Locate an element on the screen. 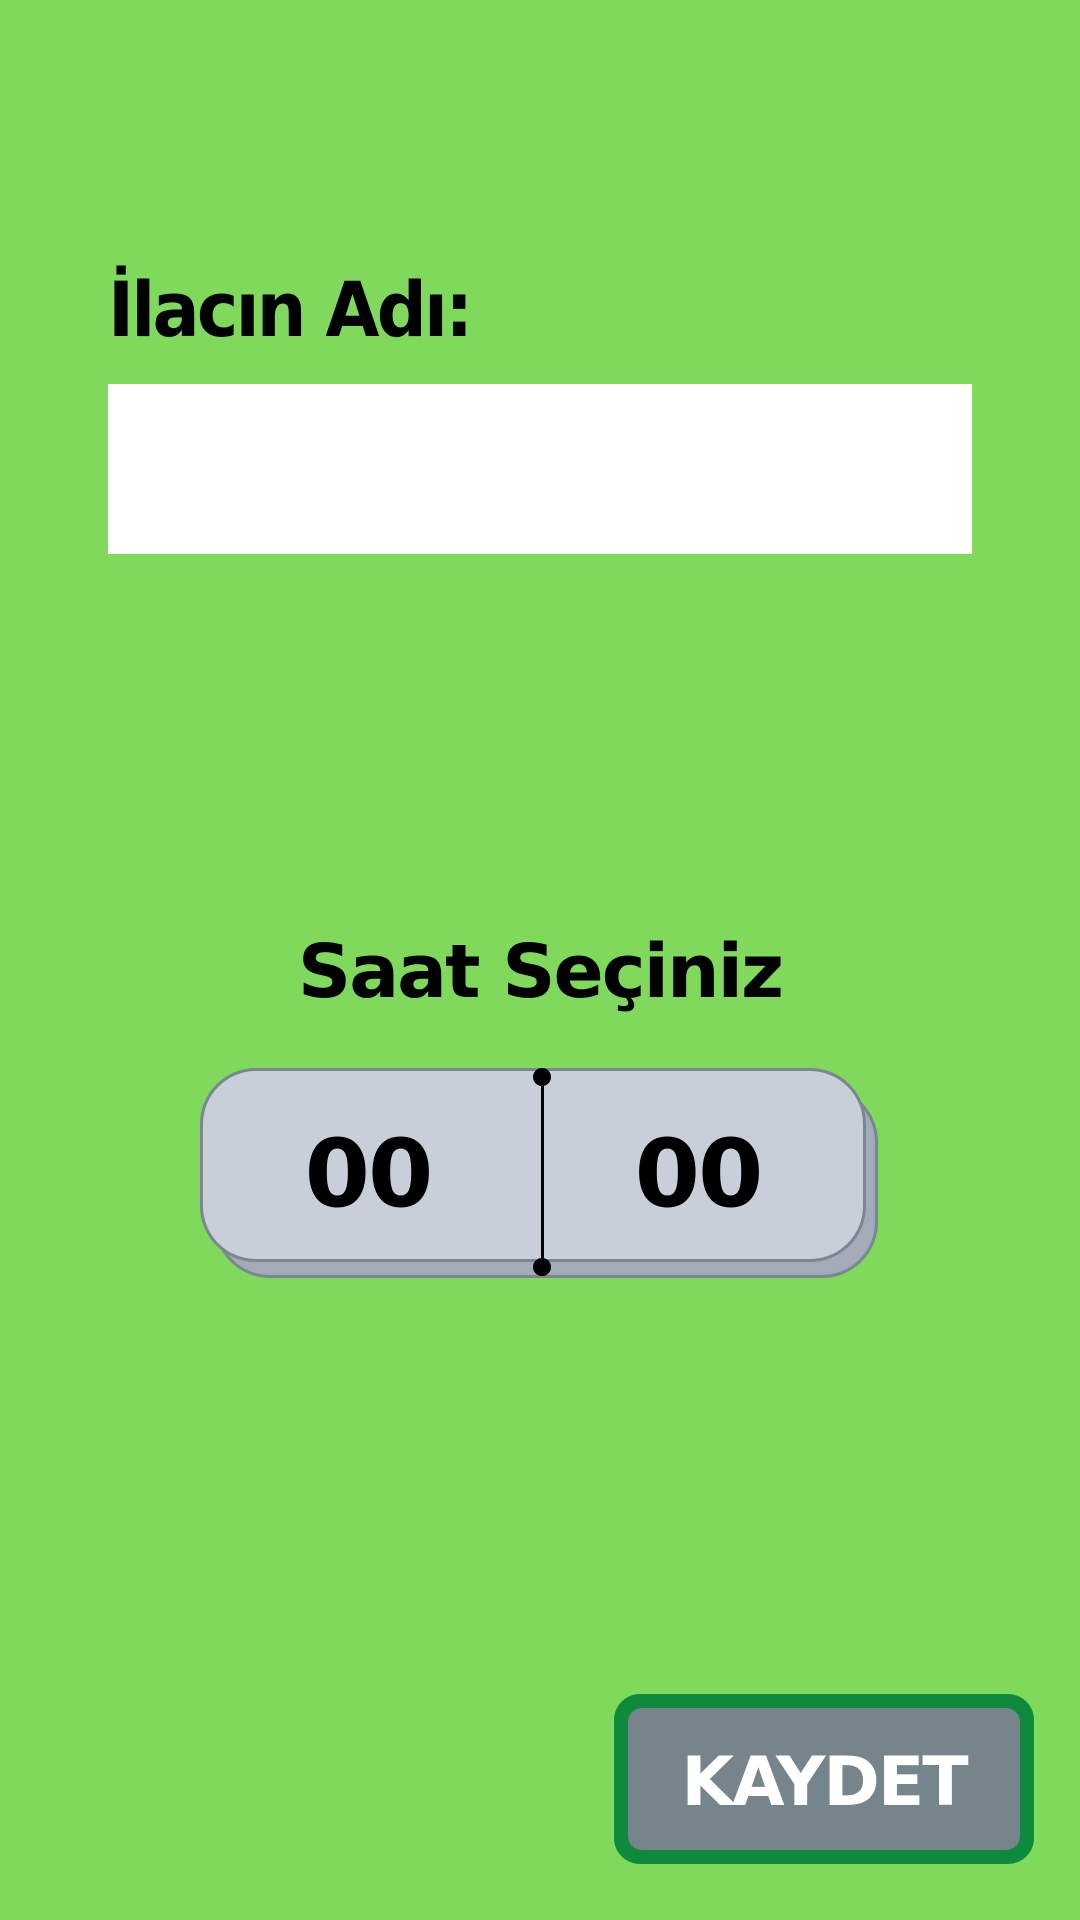 This screenshot has width=1080, height=1920. save-button-face: KAYDET is located at coordinates (824, 1779).